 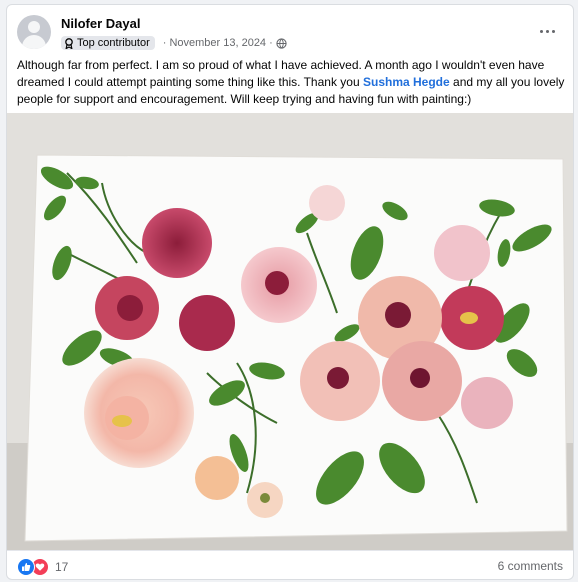 I want to click on avatar-head, so click(x=34, y=27).